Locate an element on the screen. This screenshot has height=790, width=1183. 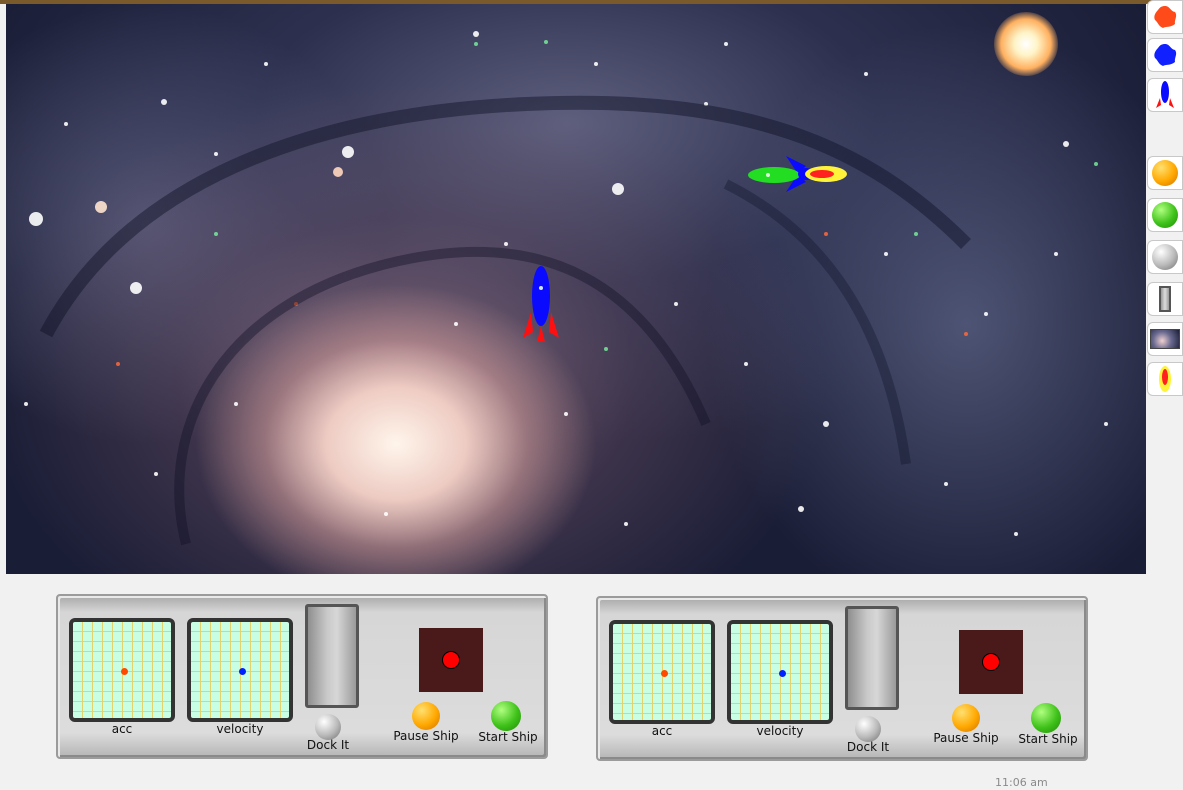
tool-rocket is located at coordinates (1165, 95).